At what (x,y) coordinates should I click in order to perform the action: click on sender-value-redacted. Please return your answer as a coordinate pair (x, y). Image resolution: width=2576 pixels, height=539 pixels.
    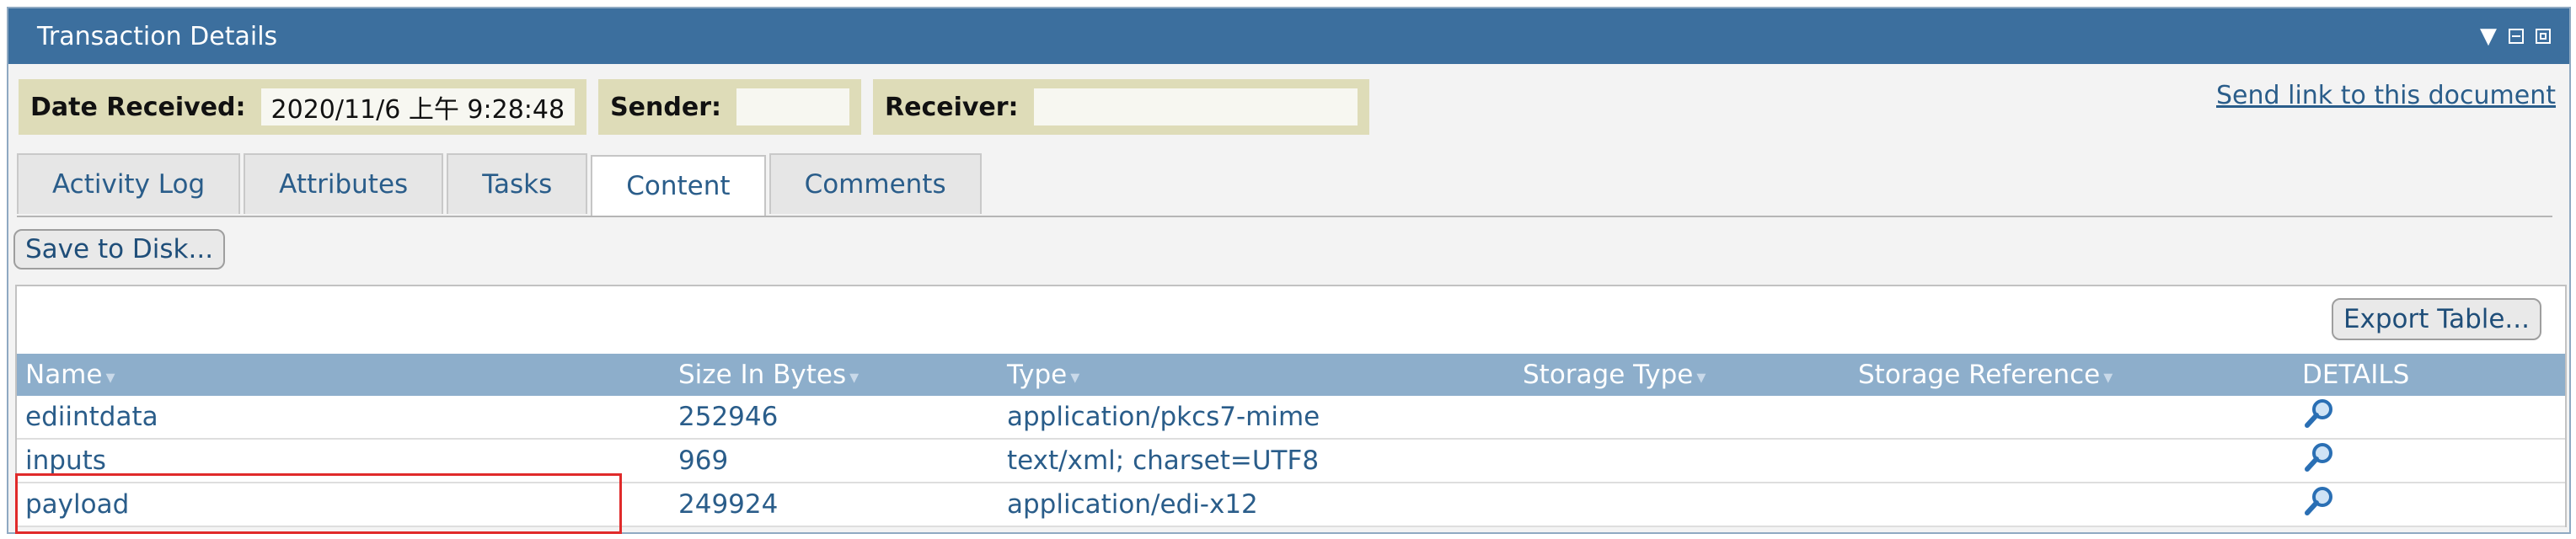
    Looking at the image, I should click on (792, 106).